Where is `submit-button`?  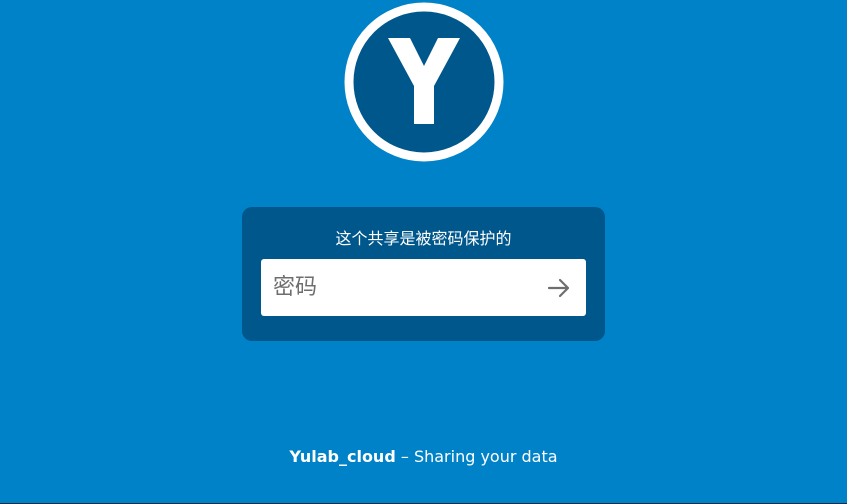
submit-button is located at coordinates (559, 288).